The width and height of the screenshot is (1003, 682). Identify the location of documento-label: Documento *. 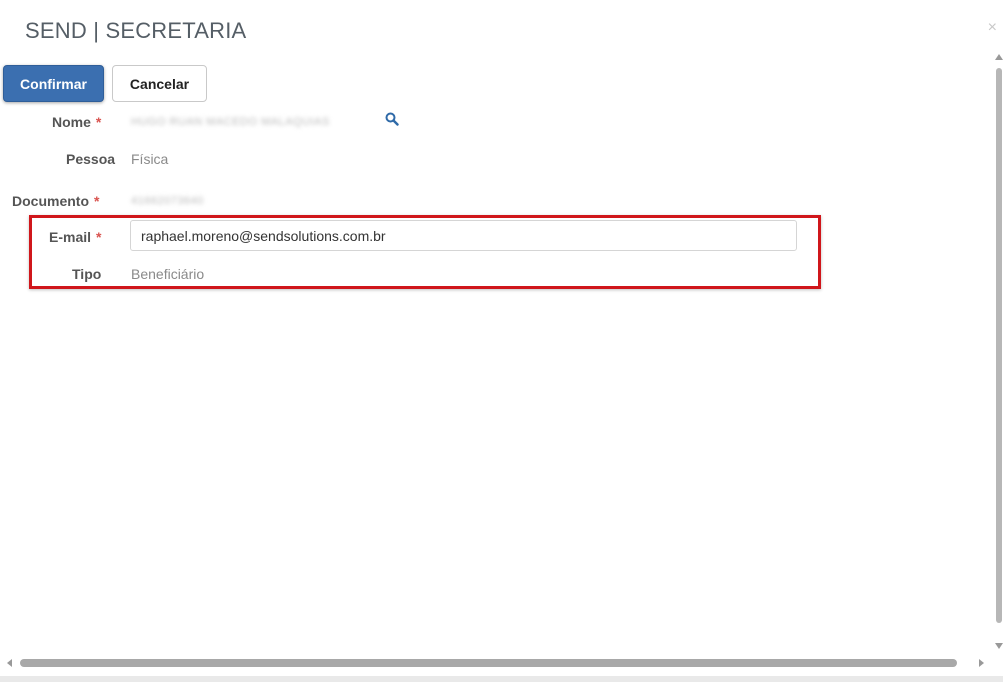
(55, 201).